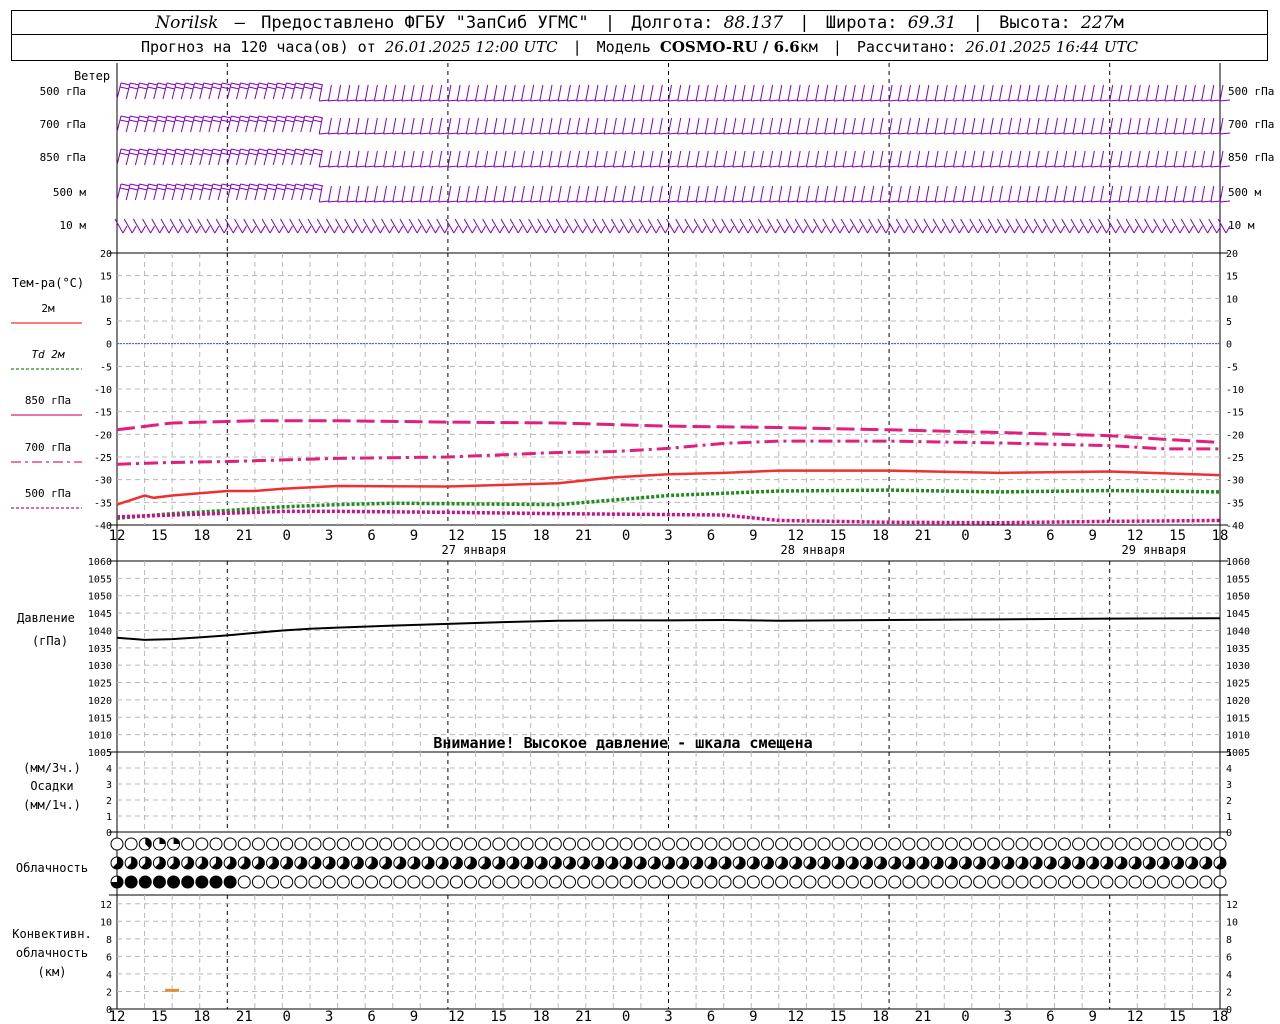 The width and height of the screenshot is (1280, 1024). I want to click on pressure-tick-right: 1015, so click(1238, 718).